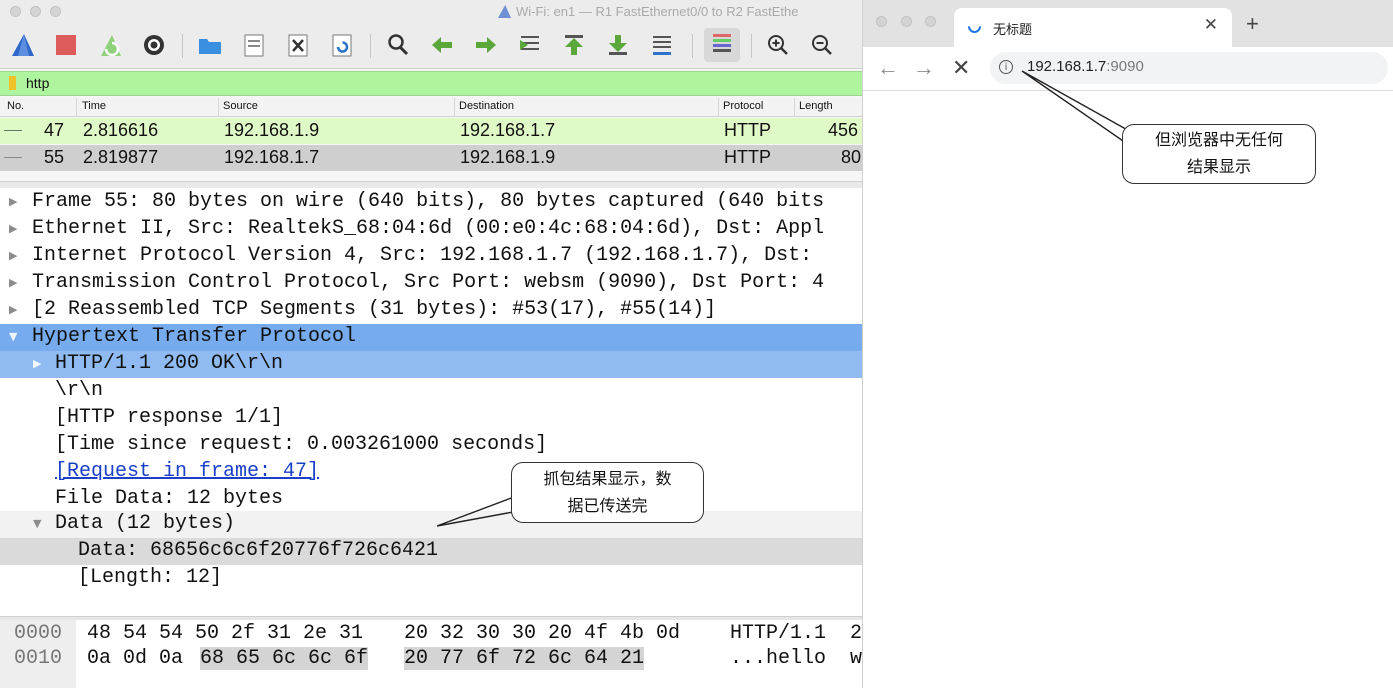  What do you see at coordinates (121, 130) in the screenshot?
I see `packet-time: 2.816616` at bounding box center [121, 130].